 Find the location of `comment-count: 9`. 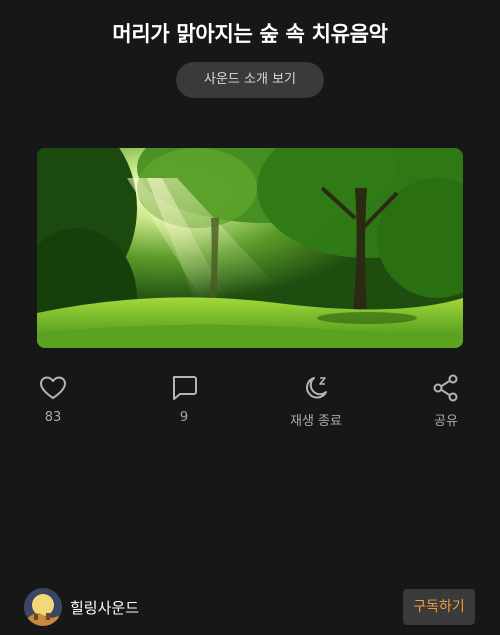

comment-count: 9 is located at coordinates (184, 417).